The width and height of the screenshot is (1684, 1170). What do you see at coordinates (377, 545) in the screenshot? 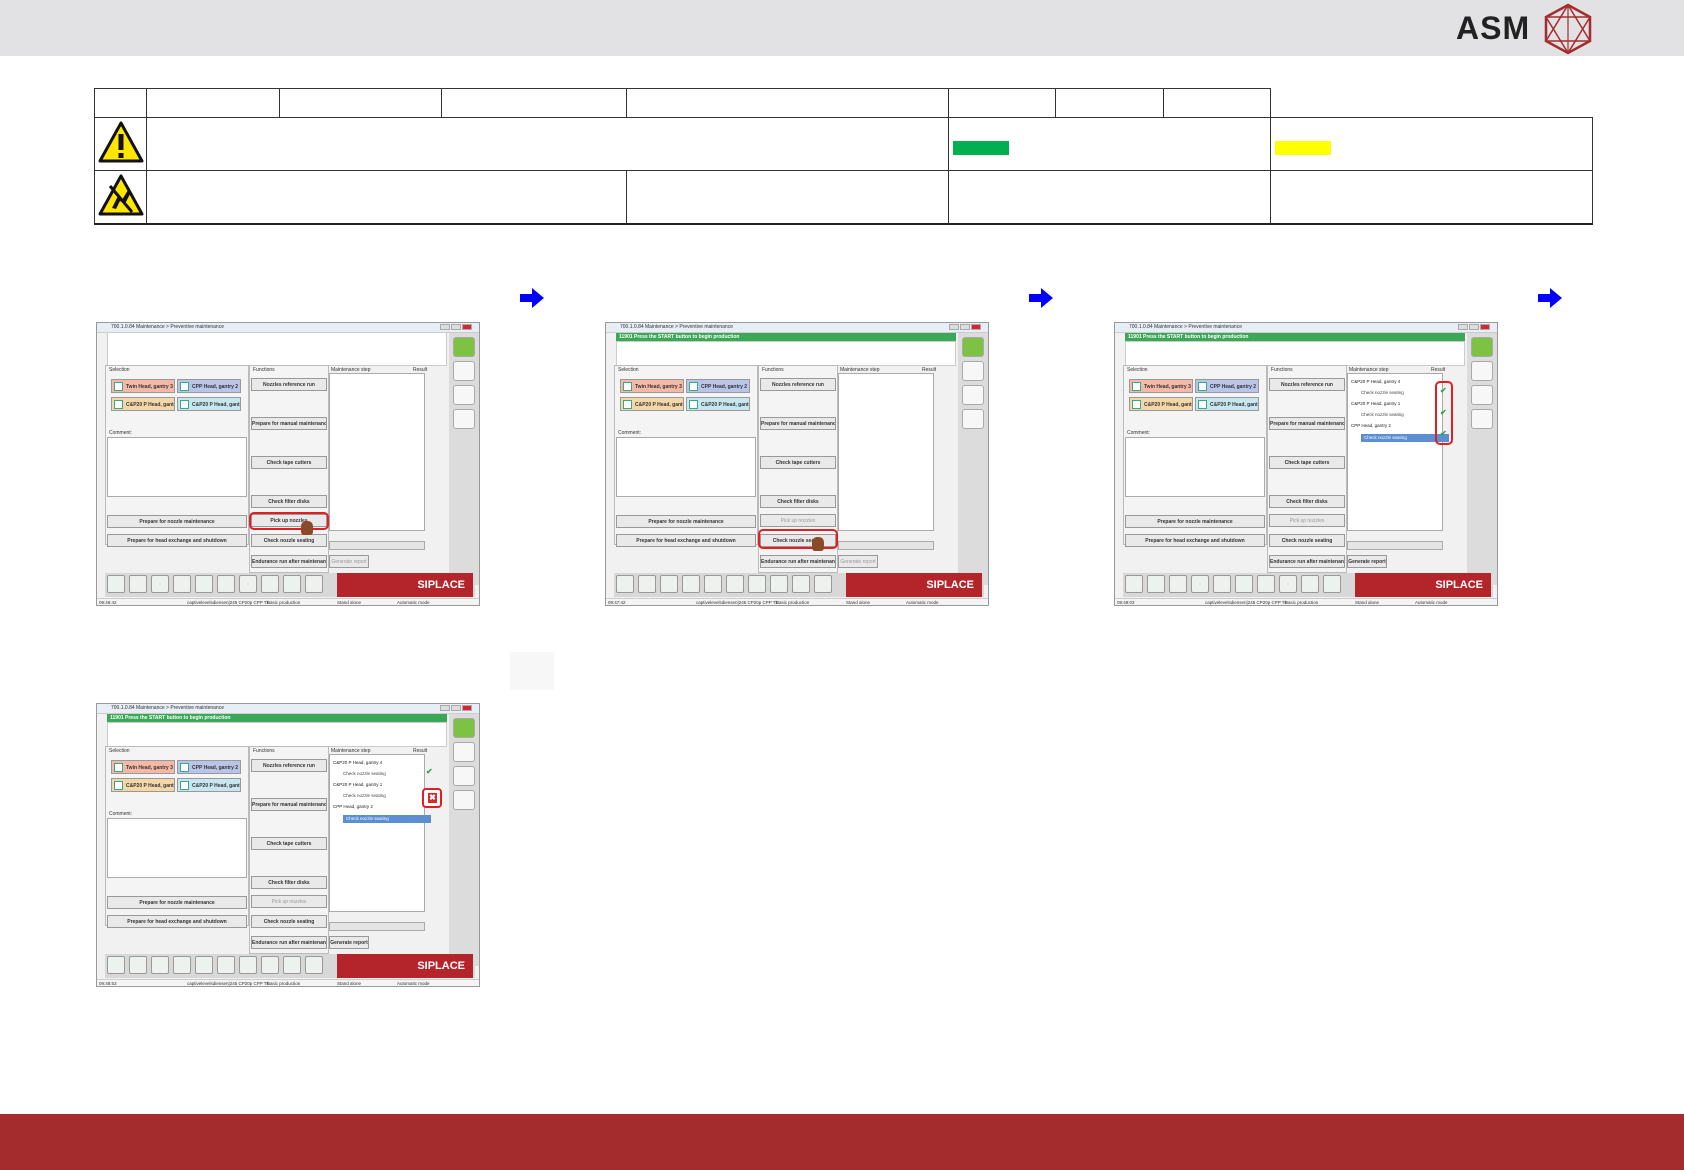
I see `list-scrollbar` at bounding box center [377, 545].